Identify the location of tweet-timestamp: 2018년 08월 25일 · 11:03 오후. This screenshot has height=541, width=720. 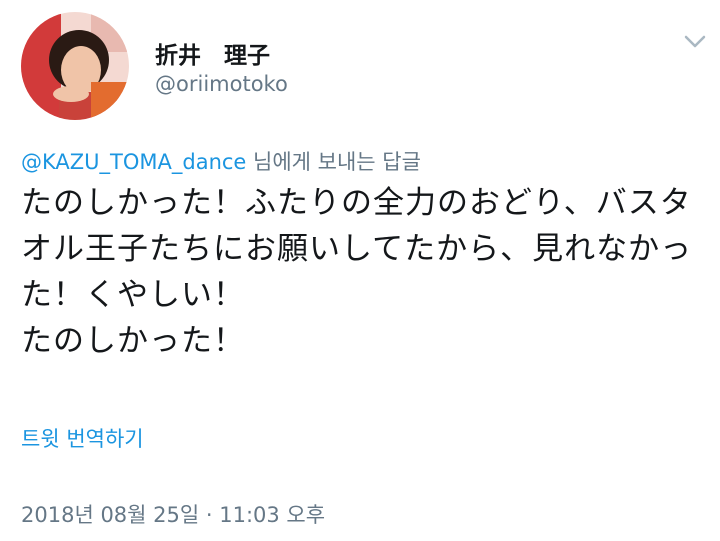
(173, 514).